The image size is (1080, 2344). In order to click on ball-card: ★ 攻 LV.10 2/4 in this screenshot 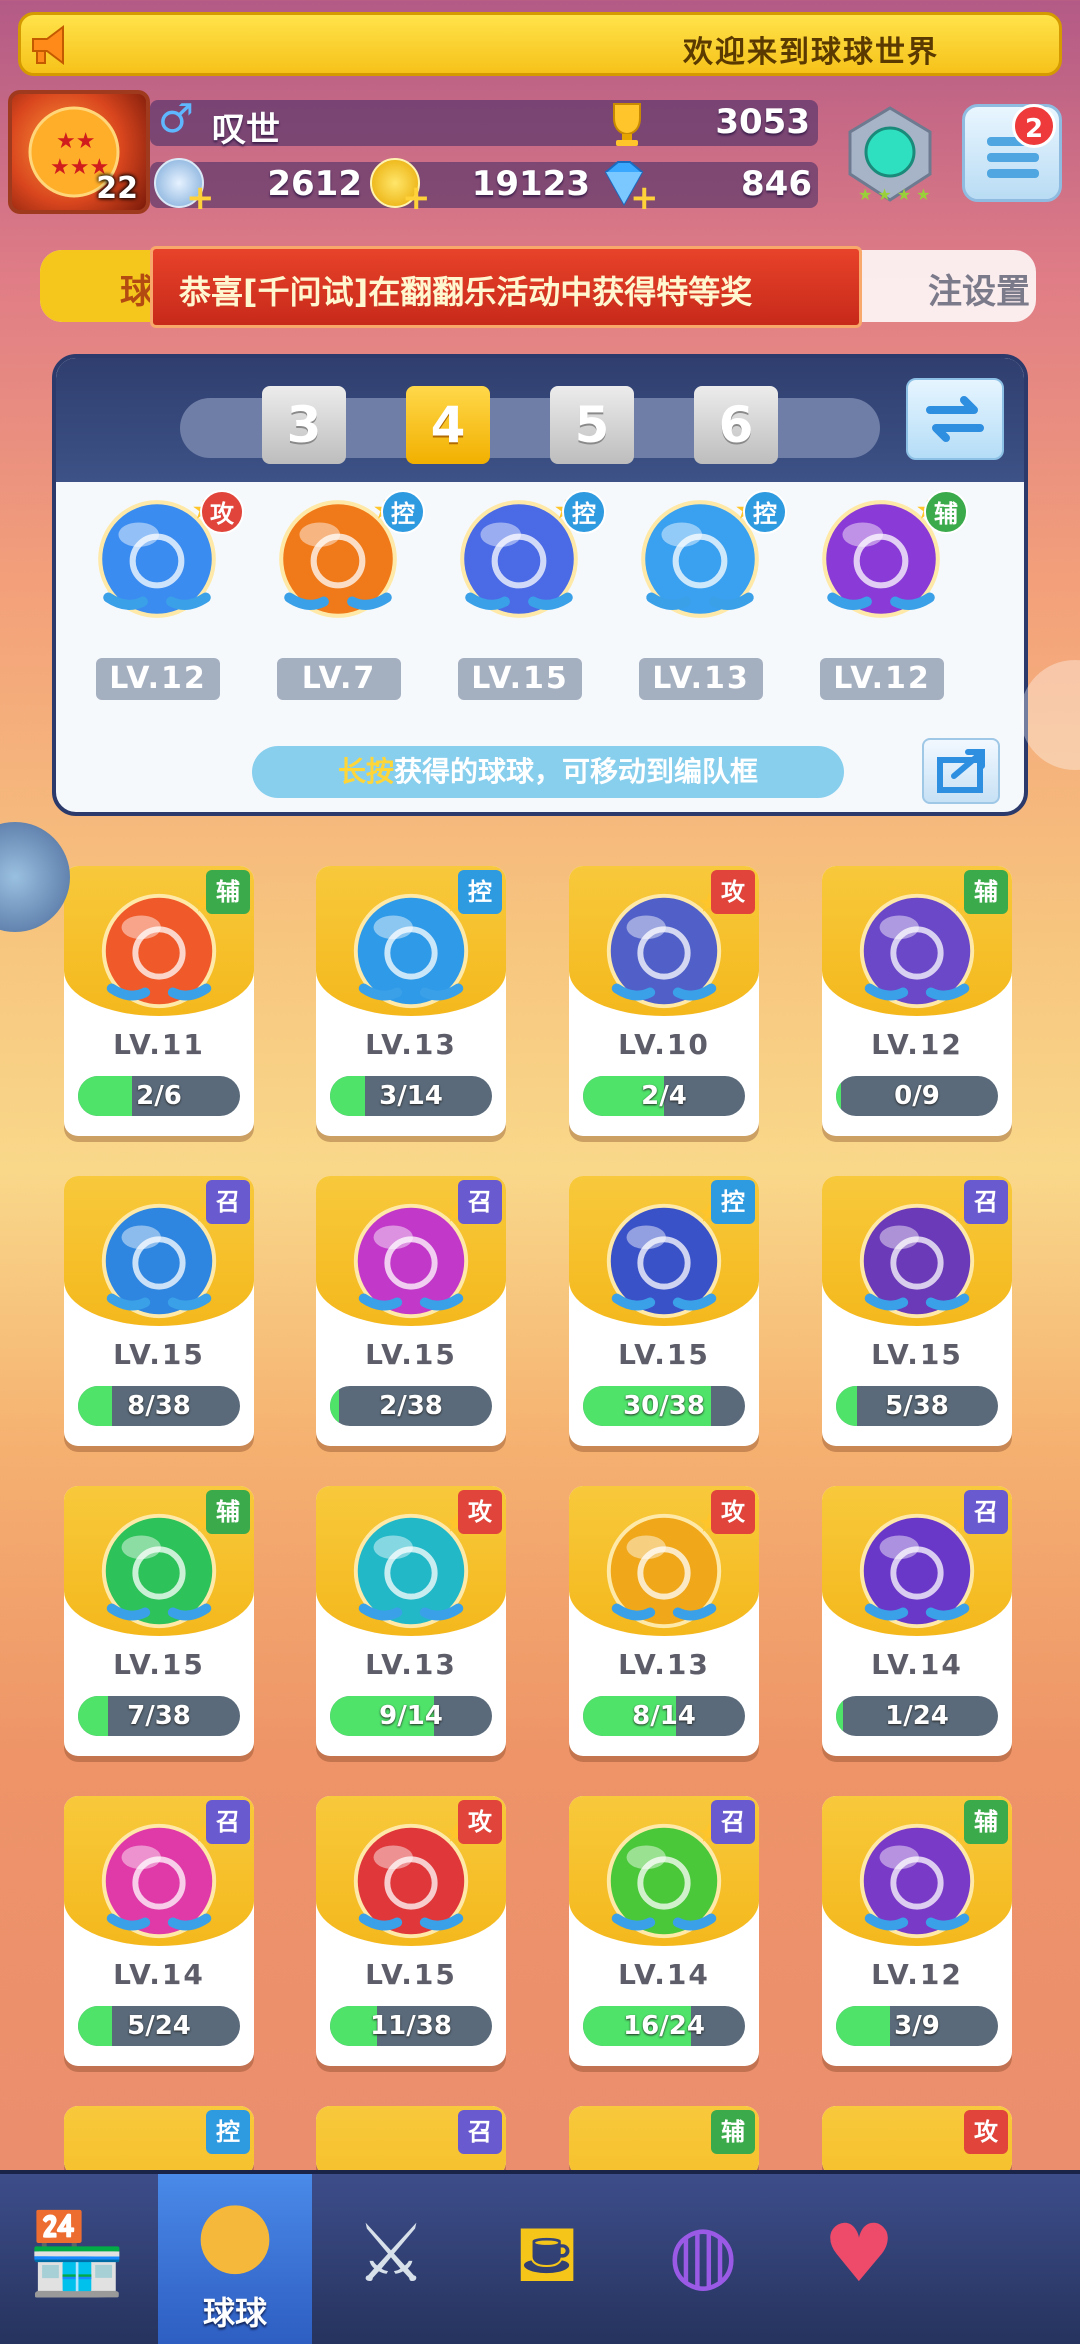, I will do `click(664, 1001)`.